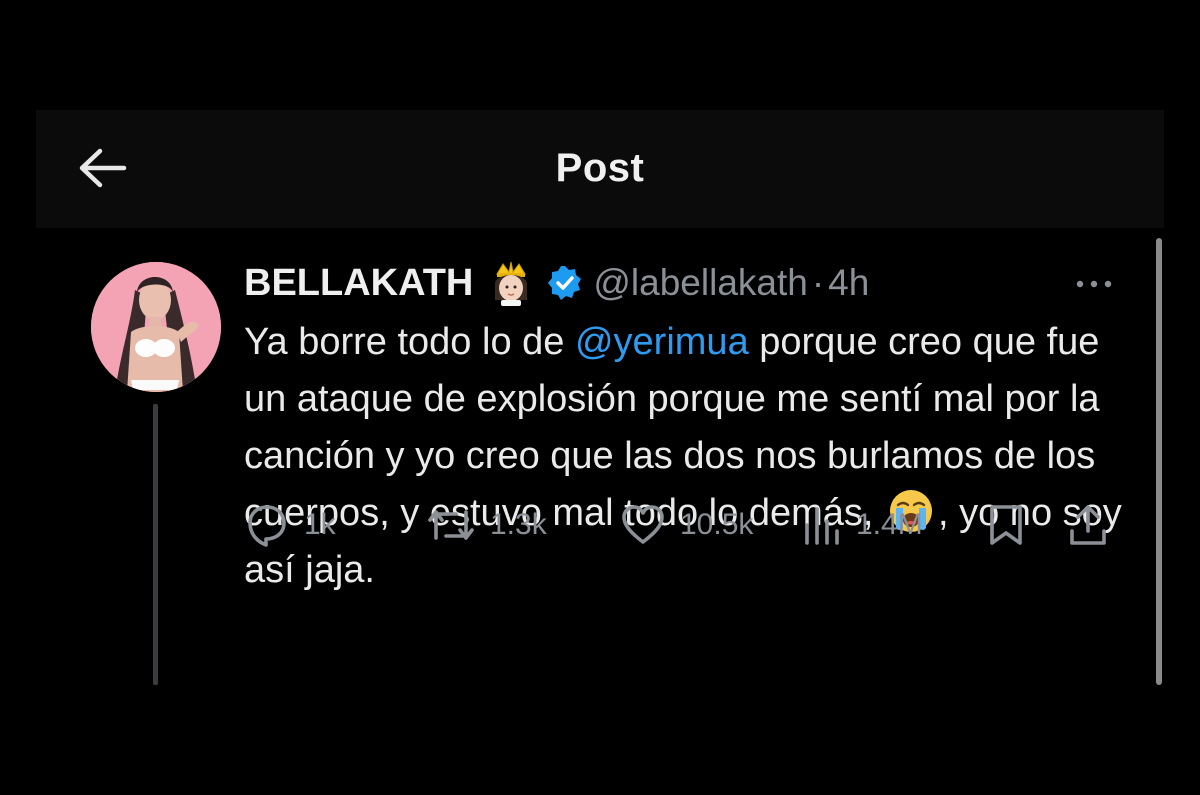 The height and width of the screenshot is (795, 1200). What do you see at coordinates (290, 525) in the screenshot?
I see `reply-button: 1k` at bounding box center [290, 525].